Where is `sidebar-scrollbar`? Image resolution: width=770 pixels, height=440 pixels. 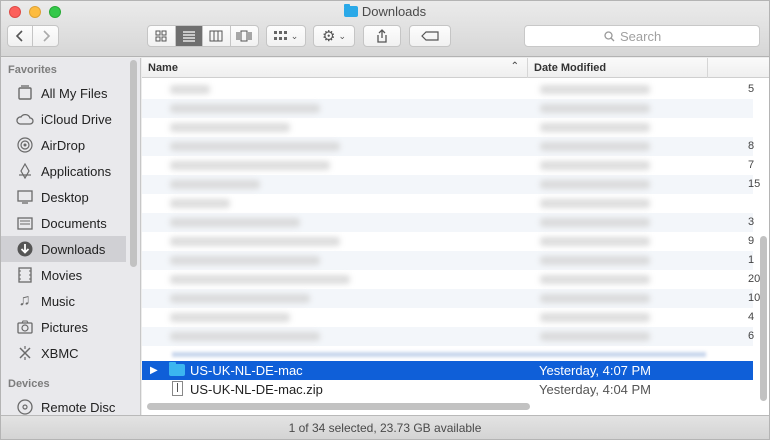
sidebar-scrollbar is located at coordinates (133, 163).